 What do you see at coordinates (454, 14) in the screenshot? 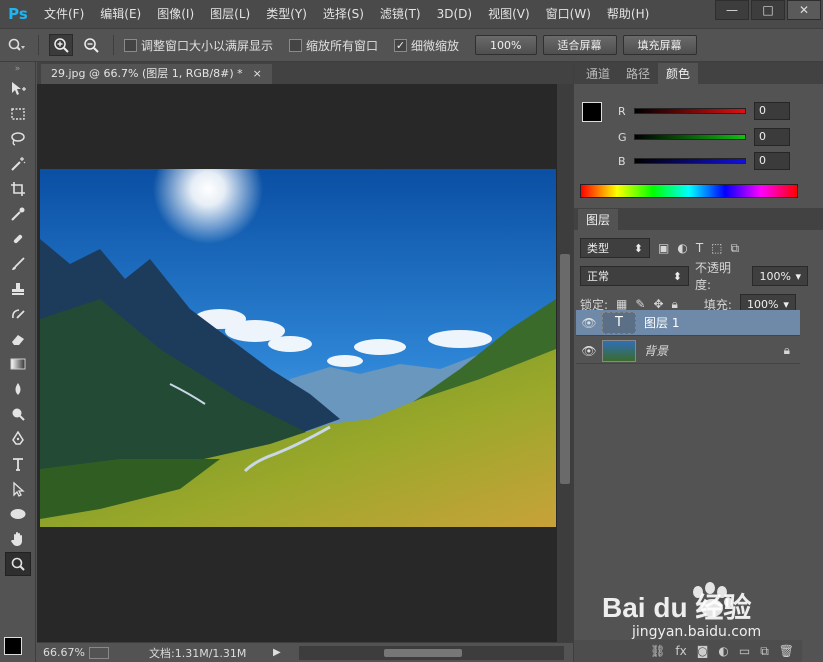
I see `menu-3d: 3D(D)` at bounding box center [454, 14].